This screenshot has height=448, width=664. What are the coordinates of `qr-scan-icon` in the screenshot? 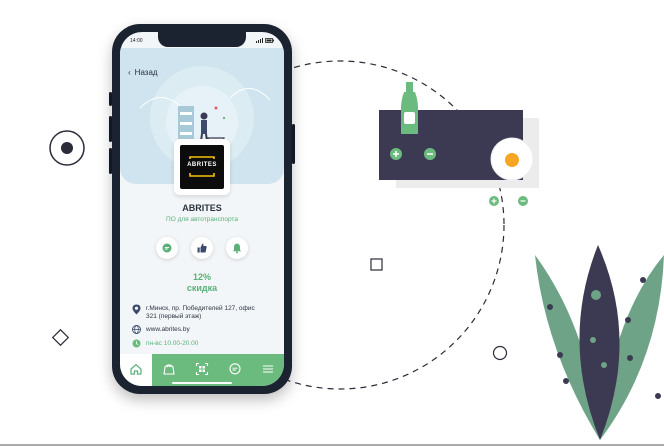 It's located at (202, 369).